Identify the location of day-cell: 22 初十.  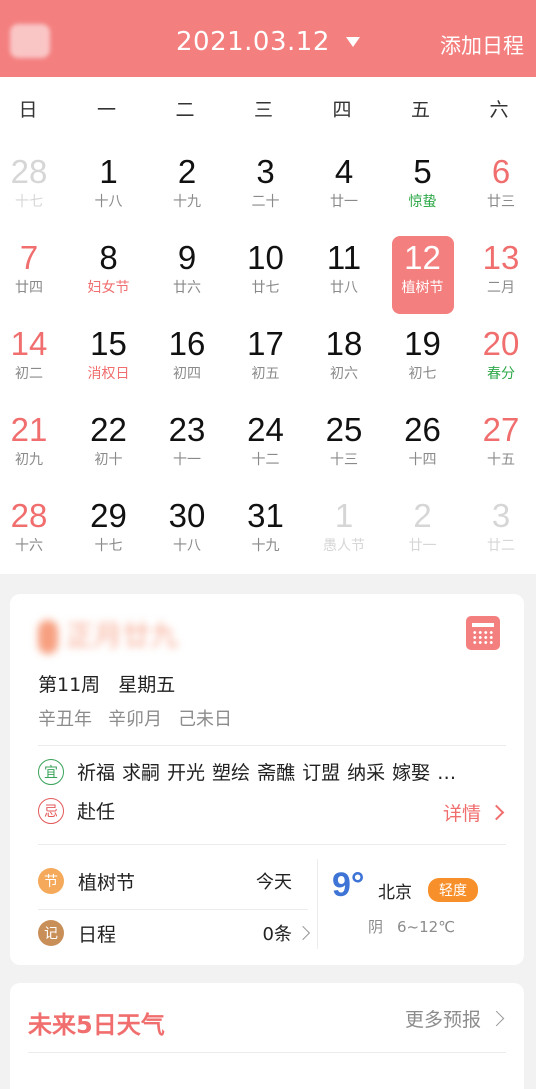
(109, 447).